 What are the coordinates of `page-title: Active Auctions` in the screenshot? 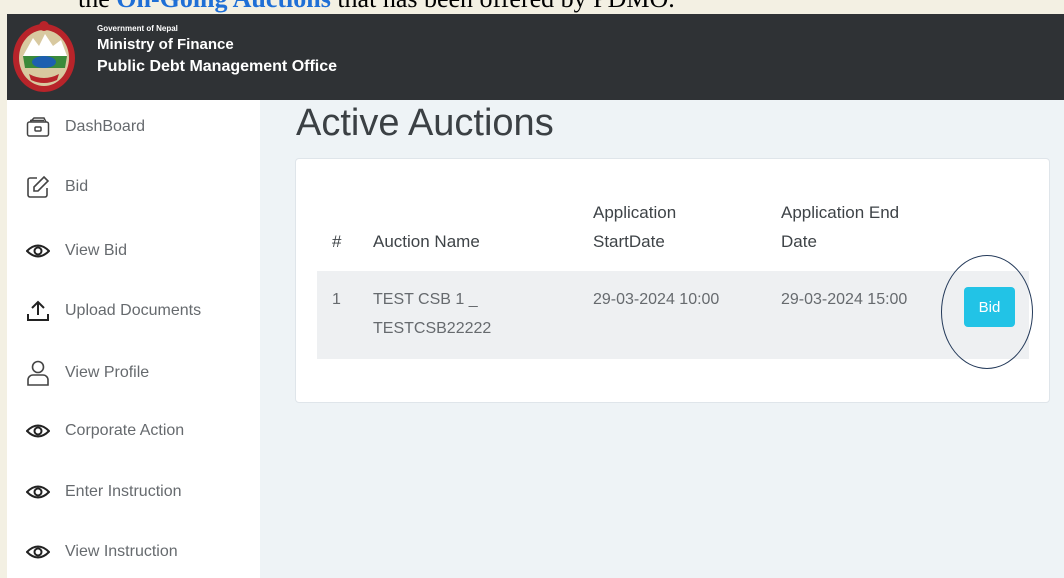 It's located at (425, 123).